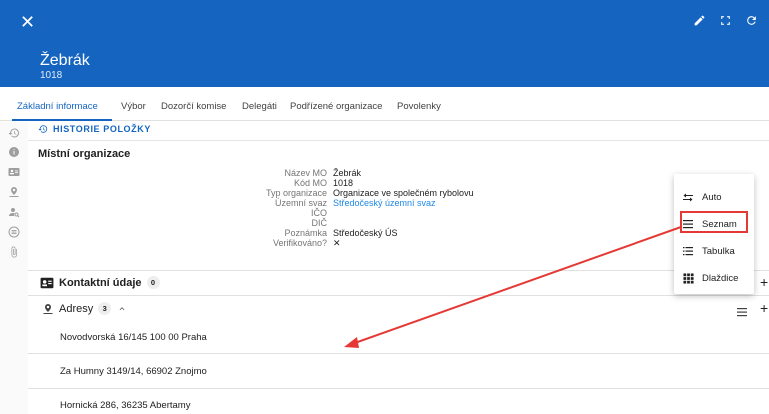  What do you see at coordinates (14, 212) in the screenshot?
I see `person-search-icon` at bounding box center [14, 212].